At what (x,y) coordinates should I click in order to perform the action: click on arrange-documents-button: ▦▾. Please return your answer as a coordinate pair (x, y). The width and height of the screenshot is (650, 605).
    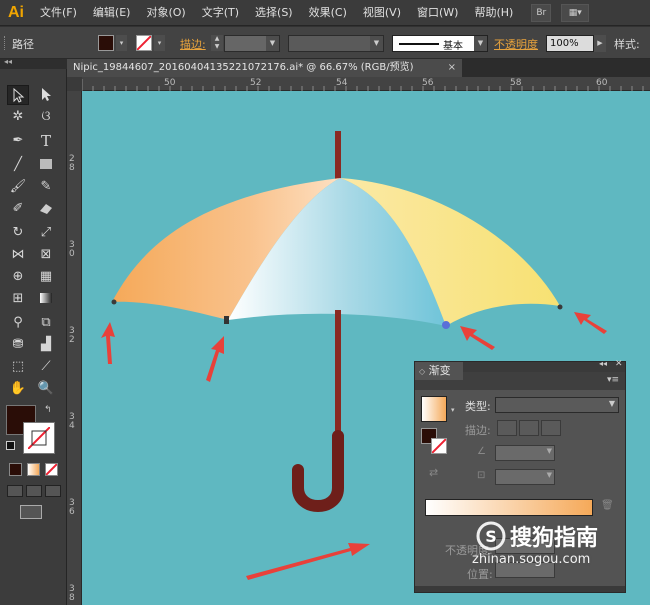
    Looking at the image, I should click on (575, 12).